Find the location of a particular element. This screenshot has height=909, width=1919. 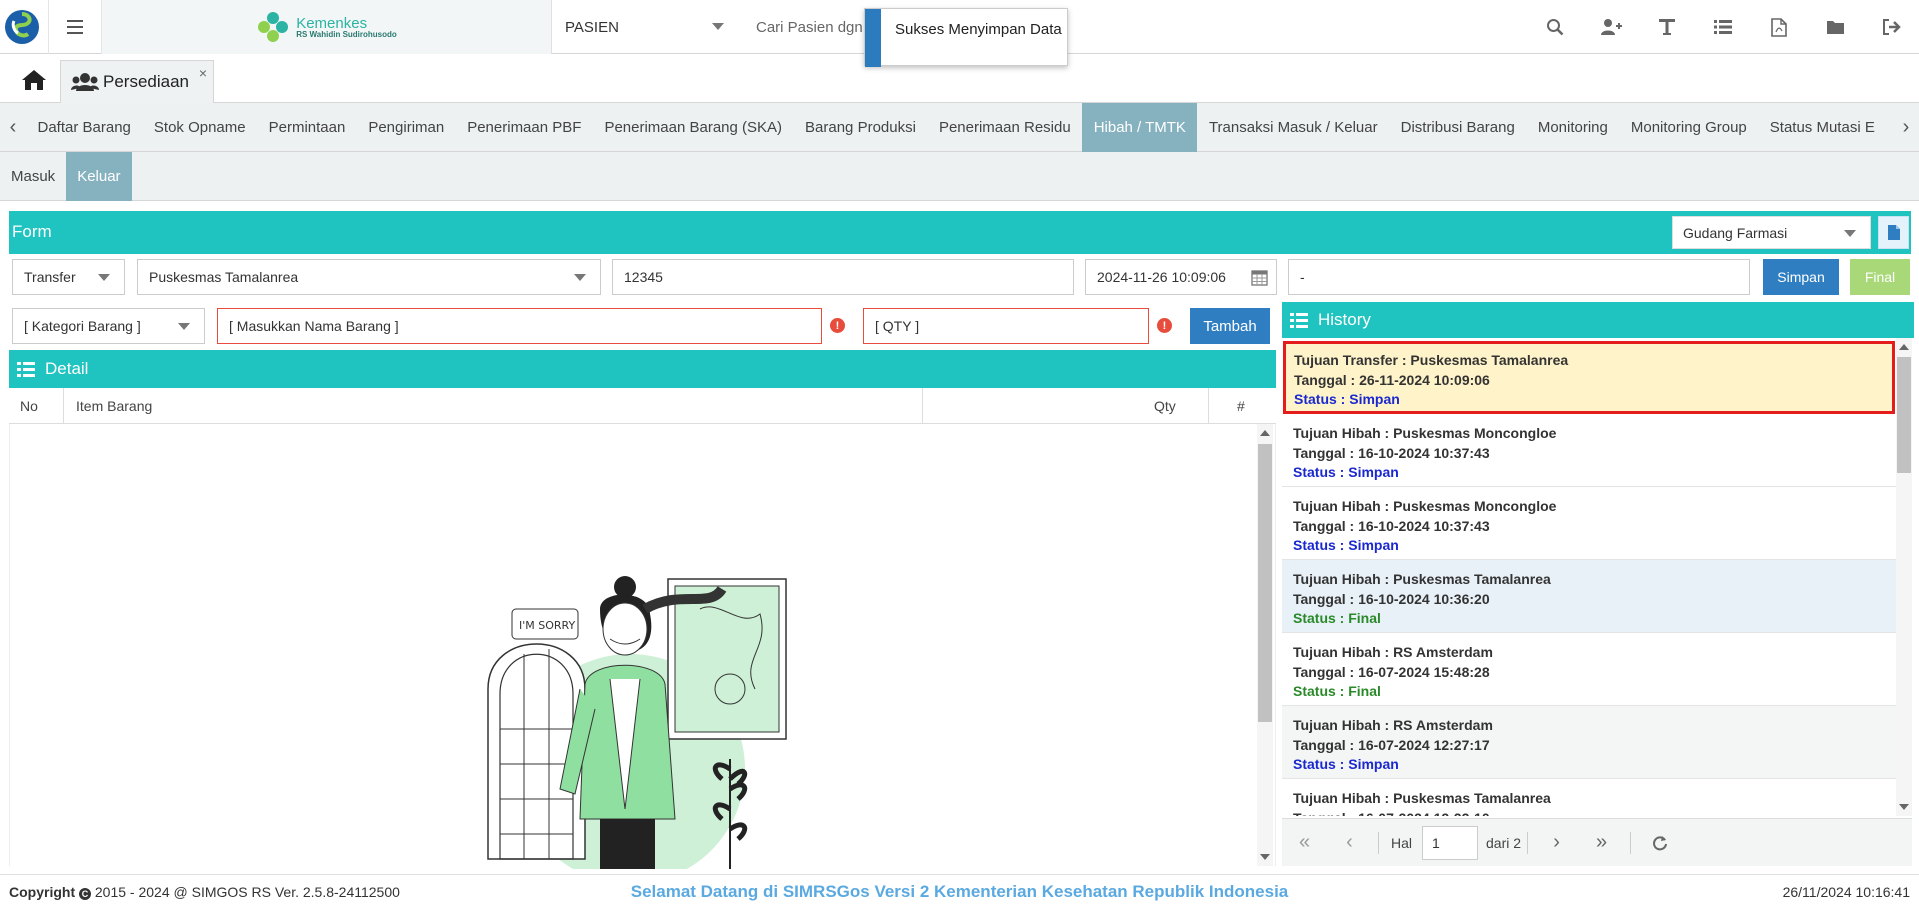

home-icon is located at coordinates (34, 80).